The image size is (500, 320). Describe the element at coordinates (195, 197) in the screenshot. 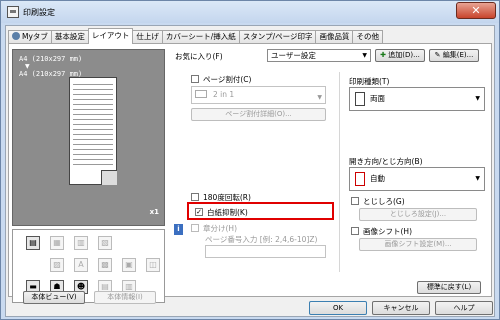

I see `rotate180-checkbox` at that location.